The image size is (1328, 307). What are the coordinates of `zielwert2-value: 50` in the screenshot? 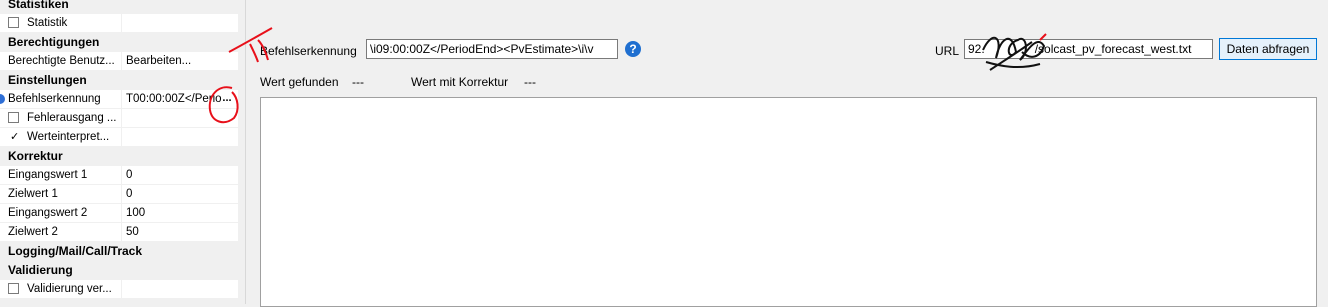 It's located at (179, 232).